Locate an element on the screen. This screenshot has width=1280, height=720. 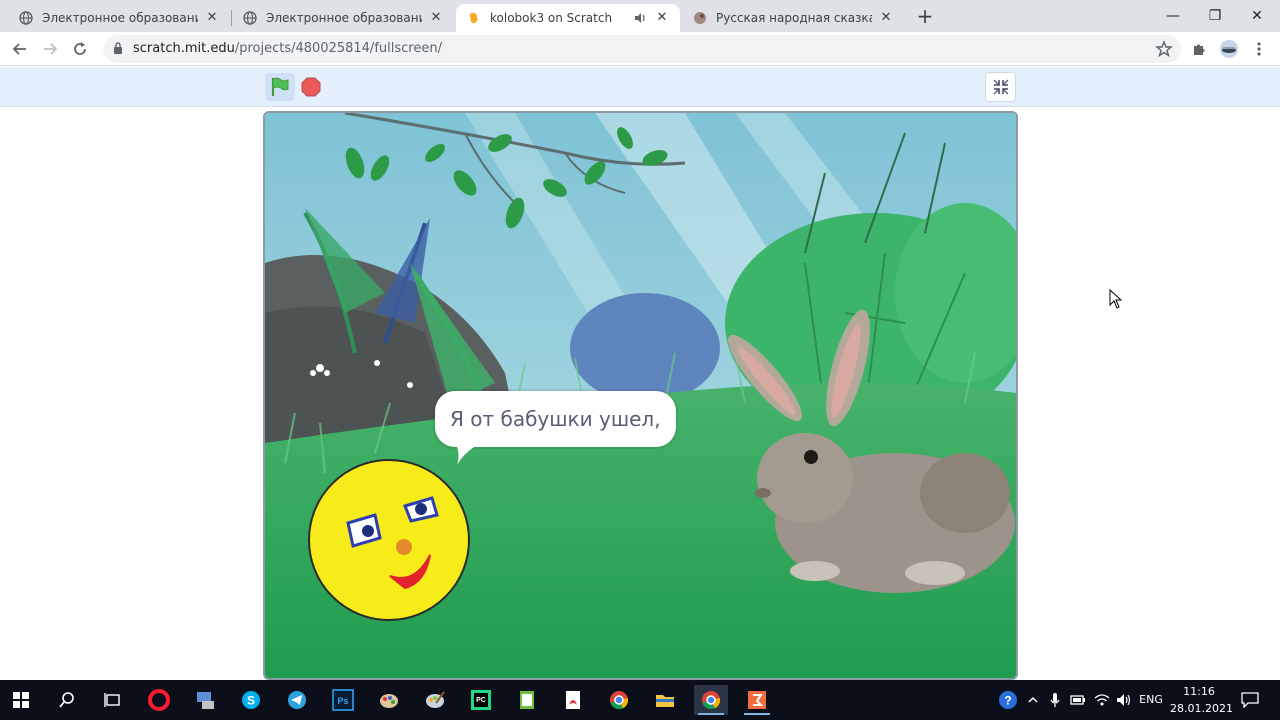
tab-4: Русская народная сказка - Коло ✕ is located at coordinates (793, 18).